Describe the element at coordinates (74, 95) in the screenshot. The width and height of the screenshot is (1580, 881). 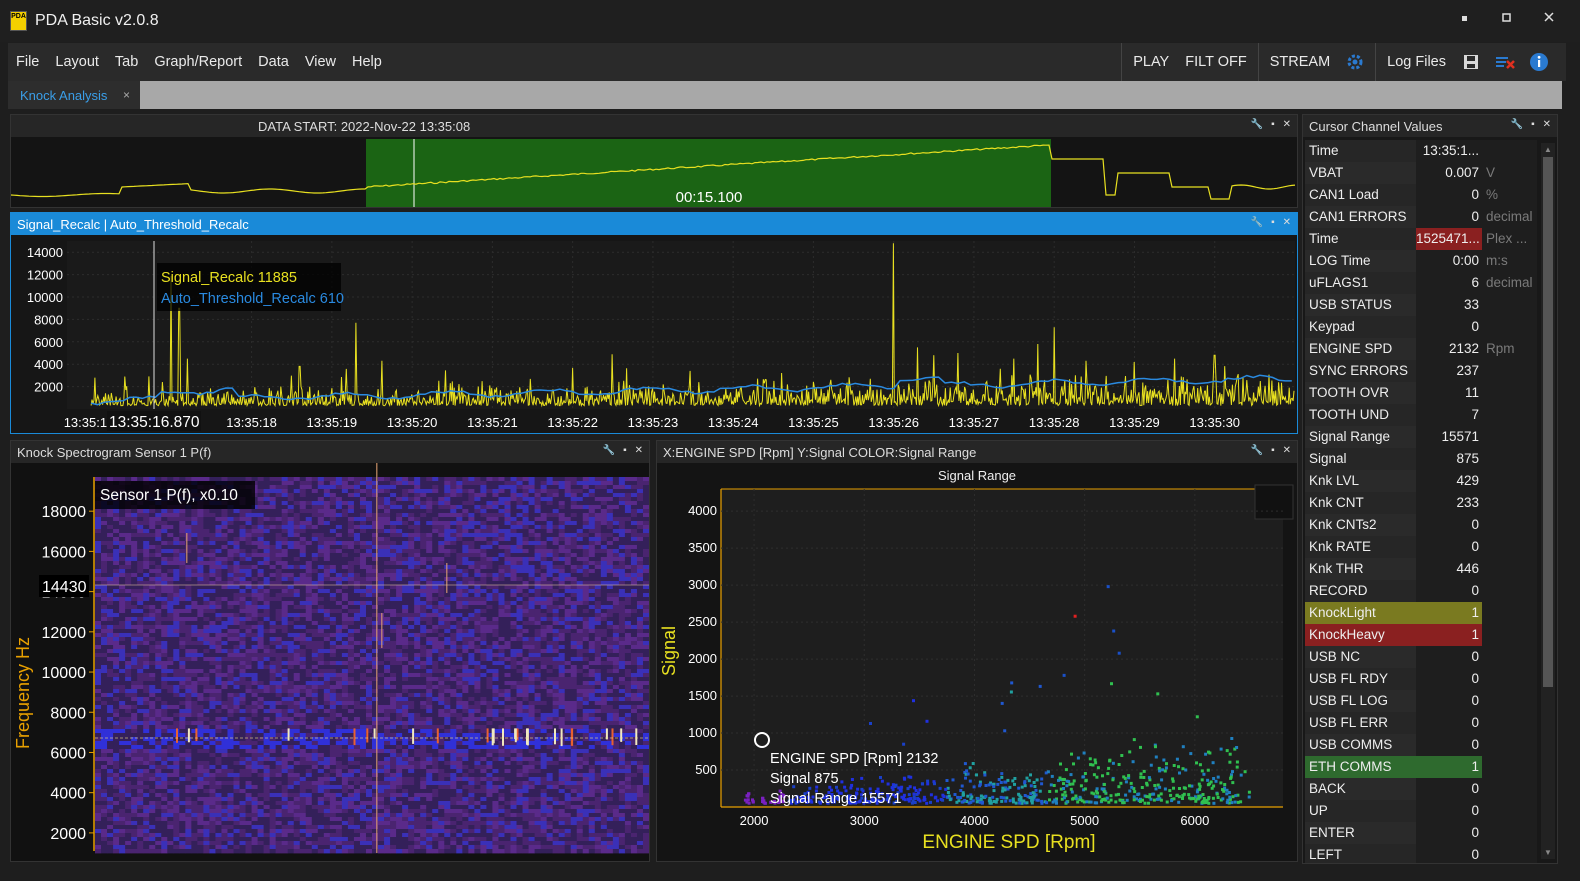
I see `tab-knock-analysis: Knock Analysis ×` at that location.